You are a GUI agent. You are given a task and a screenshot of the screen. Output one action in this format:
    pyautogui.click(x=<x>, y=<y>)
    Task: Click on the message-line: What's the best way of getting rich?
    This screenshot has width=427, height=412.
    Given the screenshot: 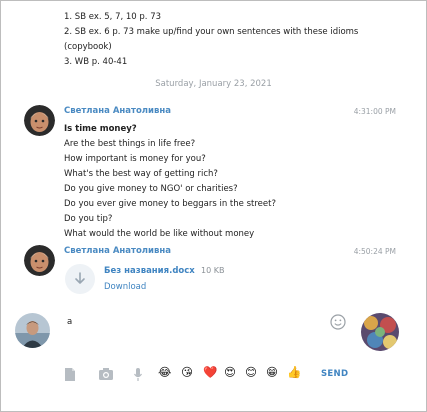 What is the action you would take?
    pyautogui.click(x=141, y=174)
    